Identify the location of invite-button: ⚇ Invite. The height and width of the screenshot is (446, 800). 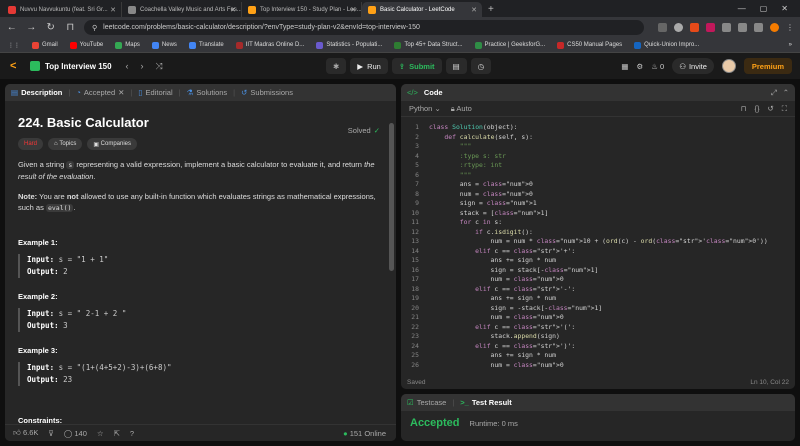
(693, 66).